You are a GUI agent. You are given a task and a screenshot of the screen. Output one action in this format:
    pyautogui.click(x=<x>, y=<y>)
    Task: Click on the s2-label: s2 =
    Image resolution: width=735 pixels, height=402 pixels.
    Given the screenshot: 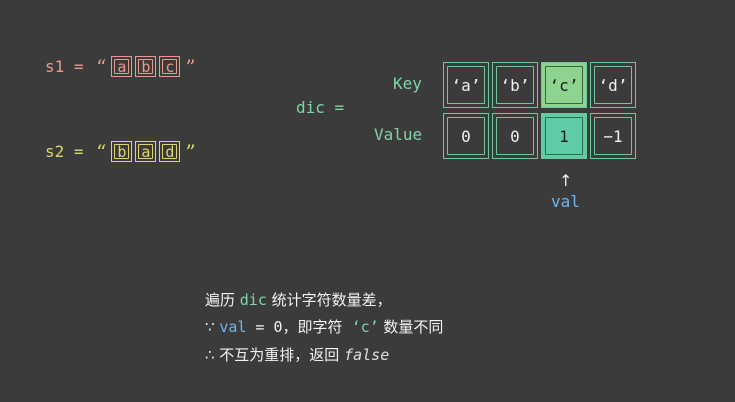 What is the action you would take?
    pyautogui.click(x=69, y=151)
    